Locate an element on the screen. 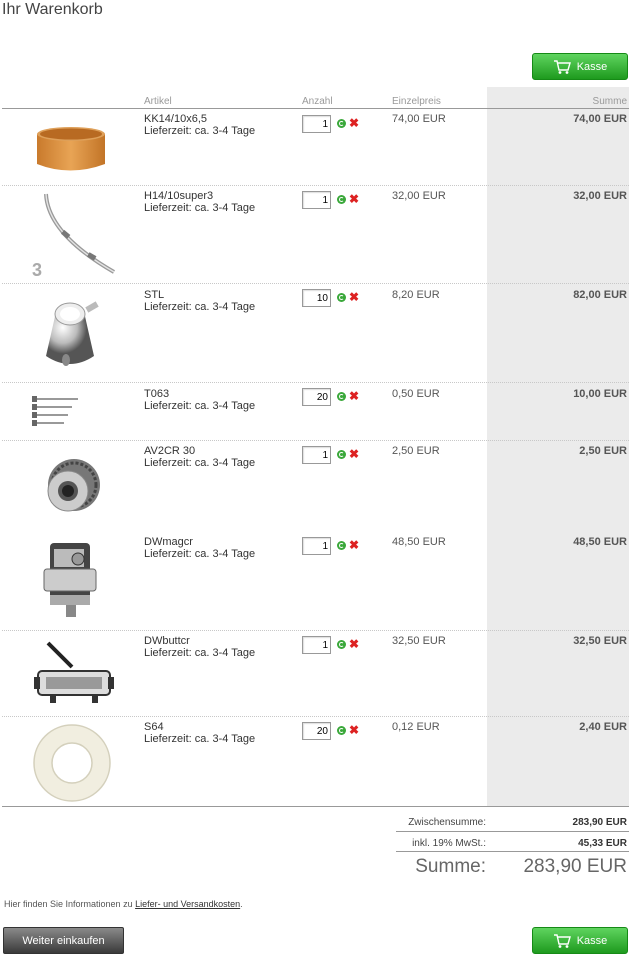 The image size is (629, 960). unit-price: 0,50 EUR is located at coordinates (416, 394).